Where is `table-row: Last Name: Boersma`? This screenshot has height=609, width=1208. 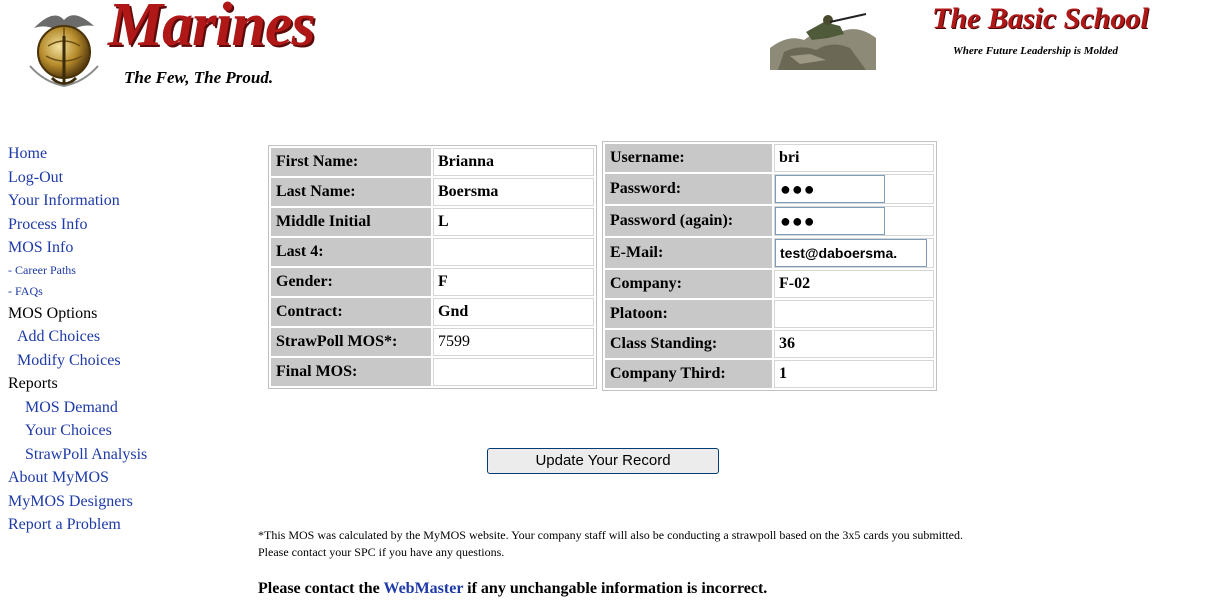 table-row: Last Name: Boersma is located at coordinates (432, 192).